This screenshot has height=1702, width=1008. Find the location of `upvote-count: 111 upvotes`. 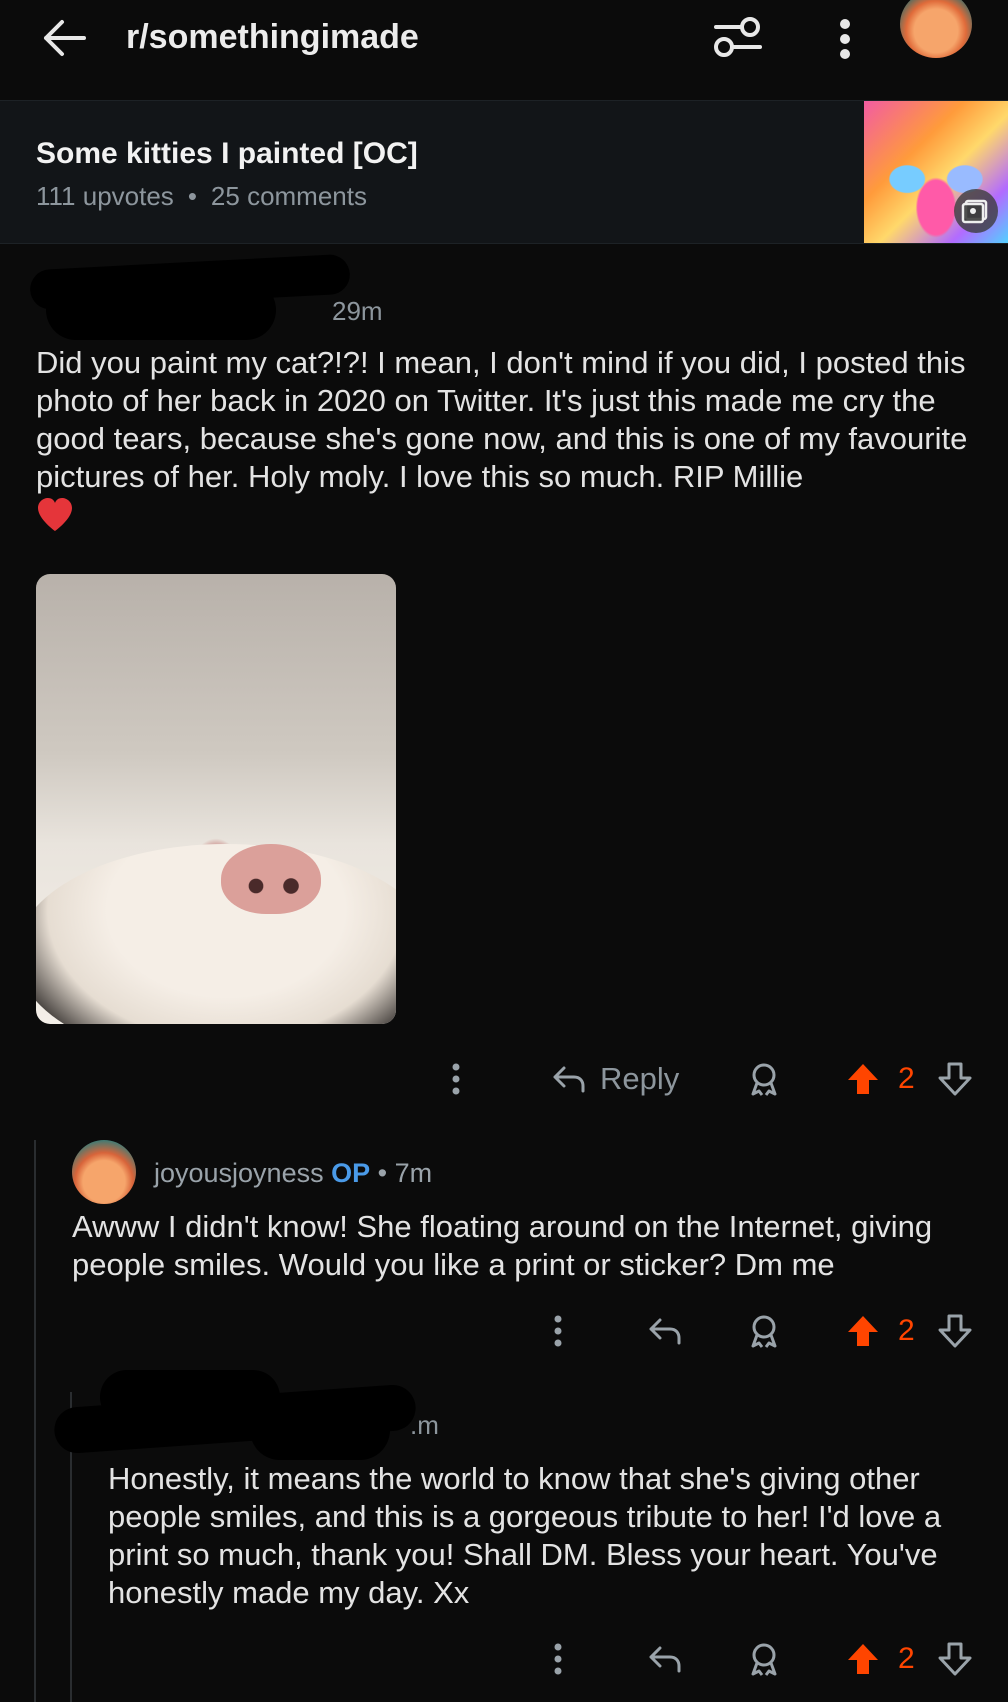

upvote-count: 111 upvotes is located at coordinates (105, 196).